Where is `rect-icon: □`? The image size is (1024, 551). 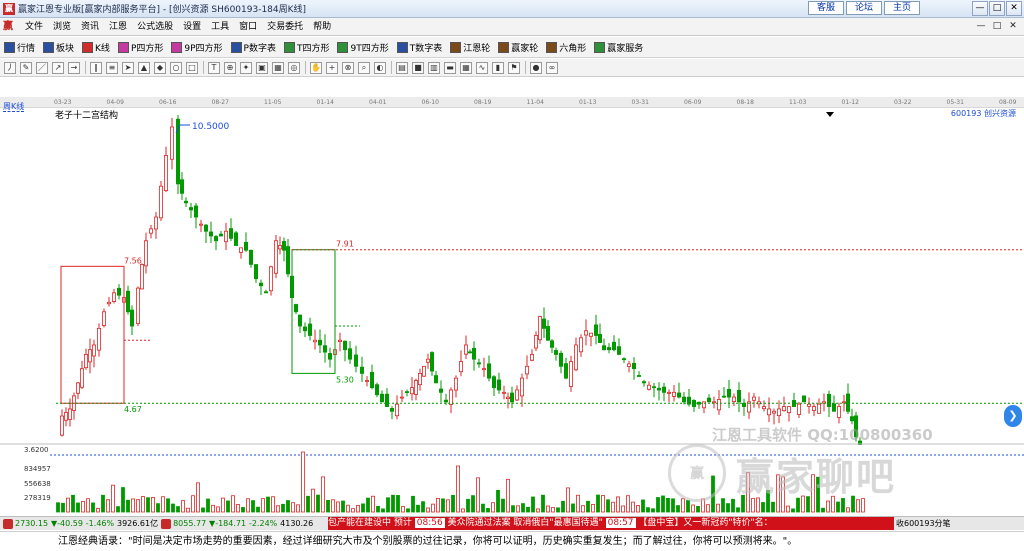
rect-icon: □ is located at coordinates (192, 67).